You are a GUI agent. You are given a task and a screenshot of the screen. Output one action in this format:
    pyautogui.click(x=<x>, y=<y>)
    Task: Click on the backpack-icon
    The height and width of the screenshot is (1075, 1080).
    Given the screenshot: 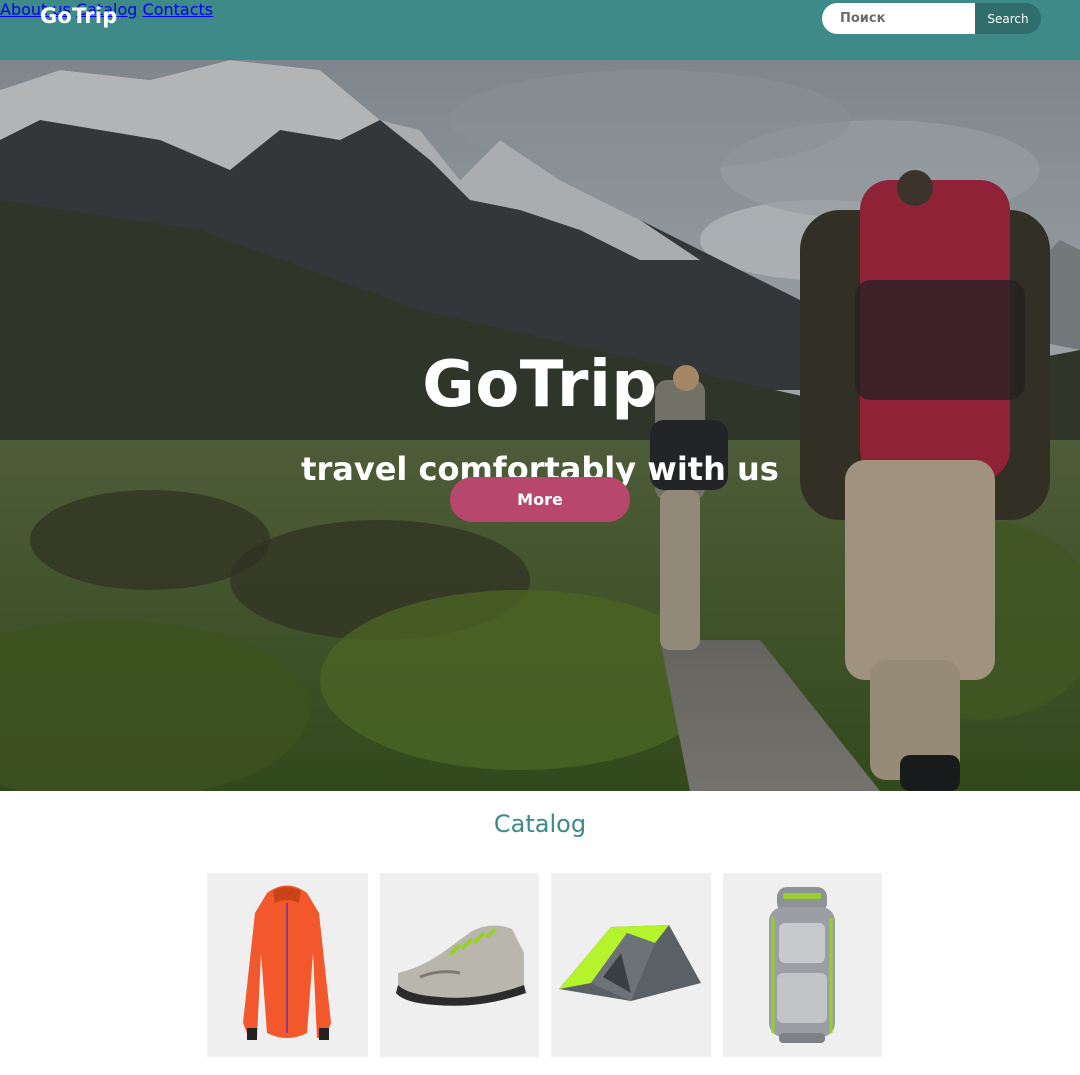 What is the action you would take?
    pyautogui.click(x=802, y=965)
    